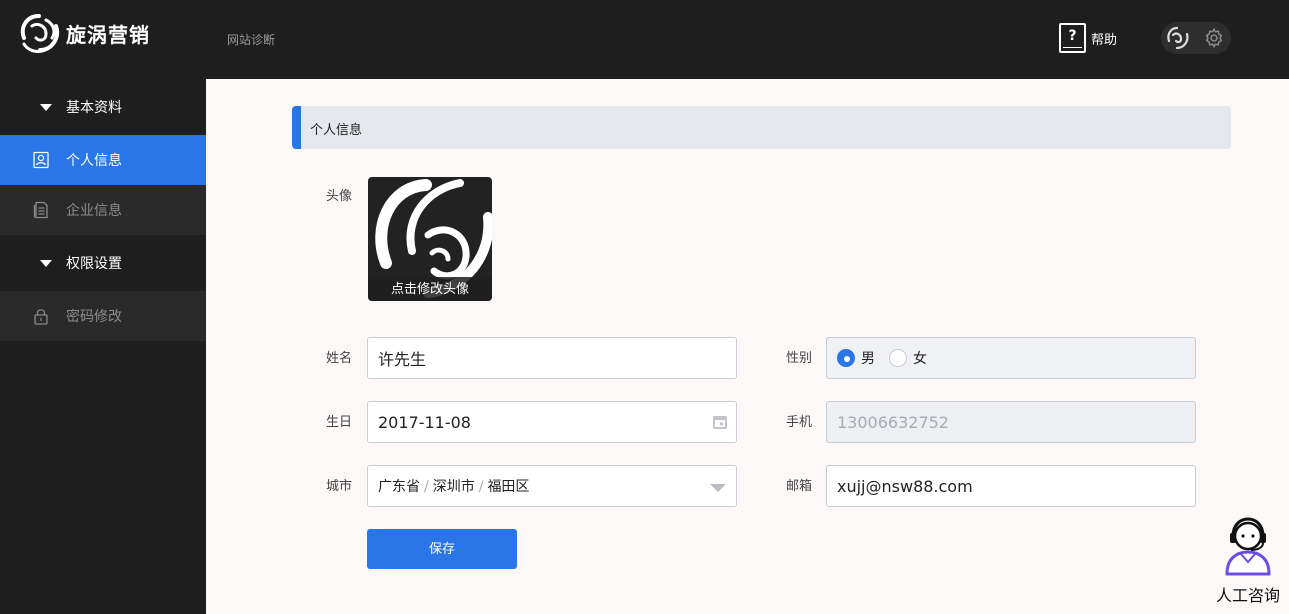  I want to click on name-input: 许先生, so click(552, 358).